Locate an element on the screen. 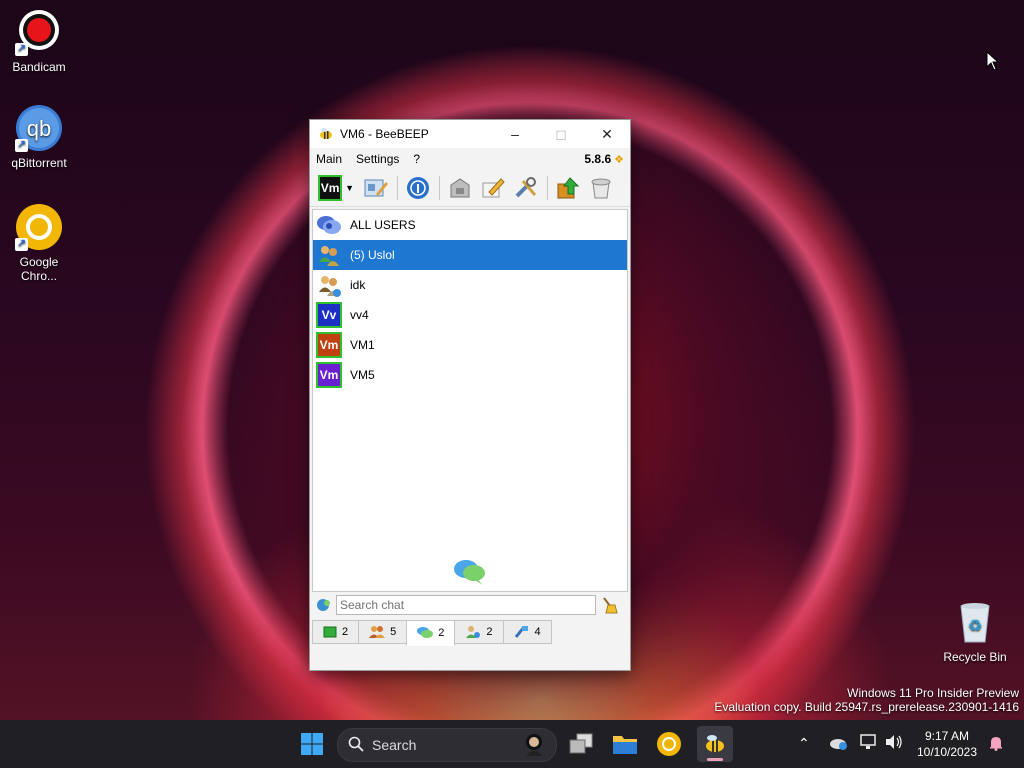 The width and height of the screenshot is (1024, 768). onedrive-icon is located at coordinates (838, 745).